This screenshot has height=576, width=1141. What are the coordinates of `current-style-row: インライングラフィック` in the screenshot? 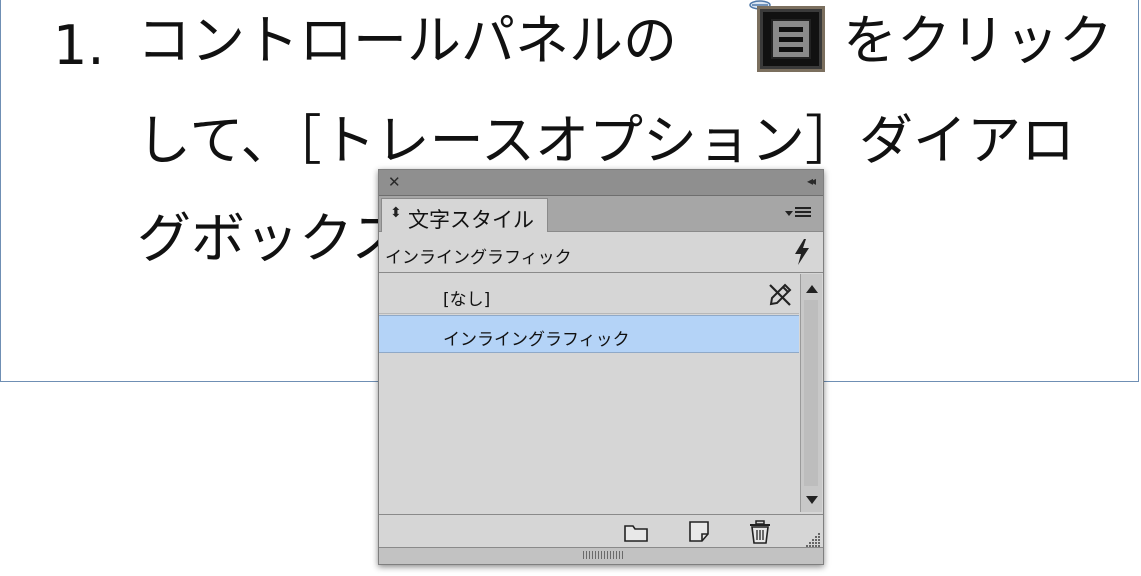 It's located at (601, 252).